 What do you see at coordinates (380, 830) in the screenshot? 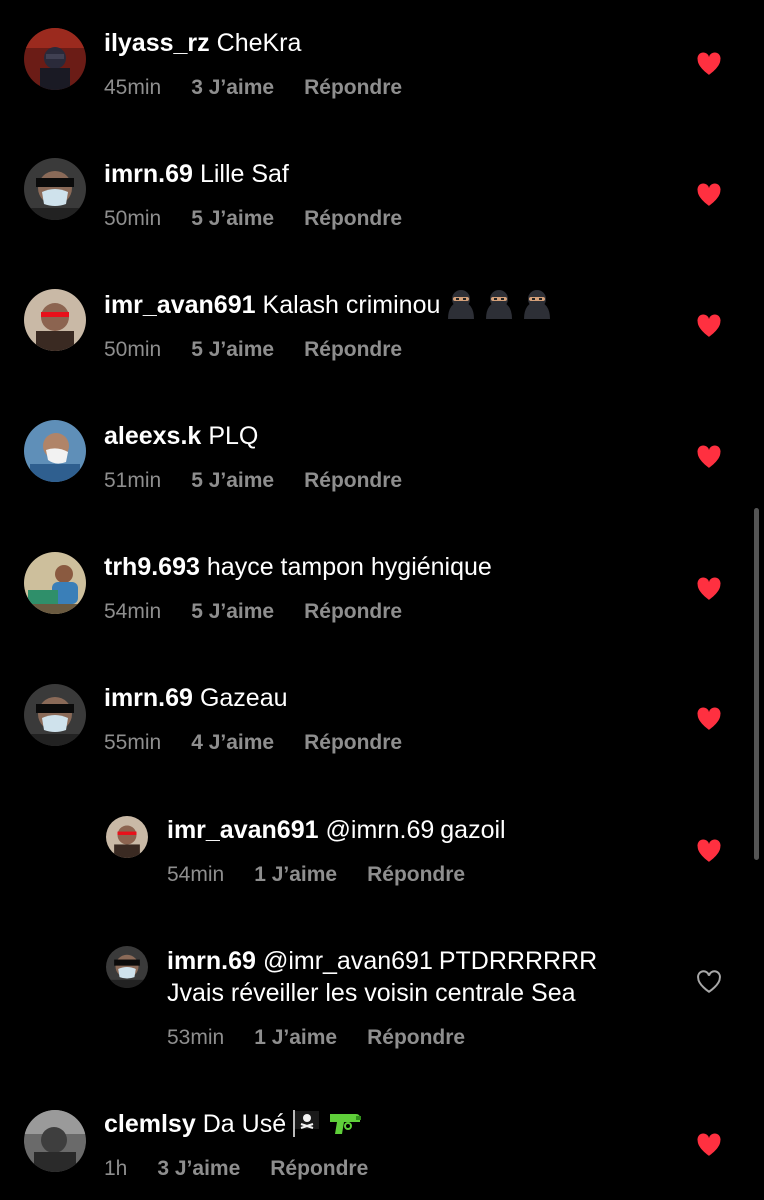
I see `mention-link: @imrn.69` at bounding box center [380, 830].